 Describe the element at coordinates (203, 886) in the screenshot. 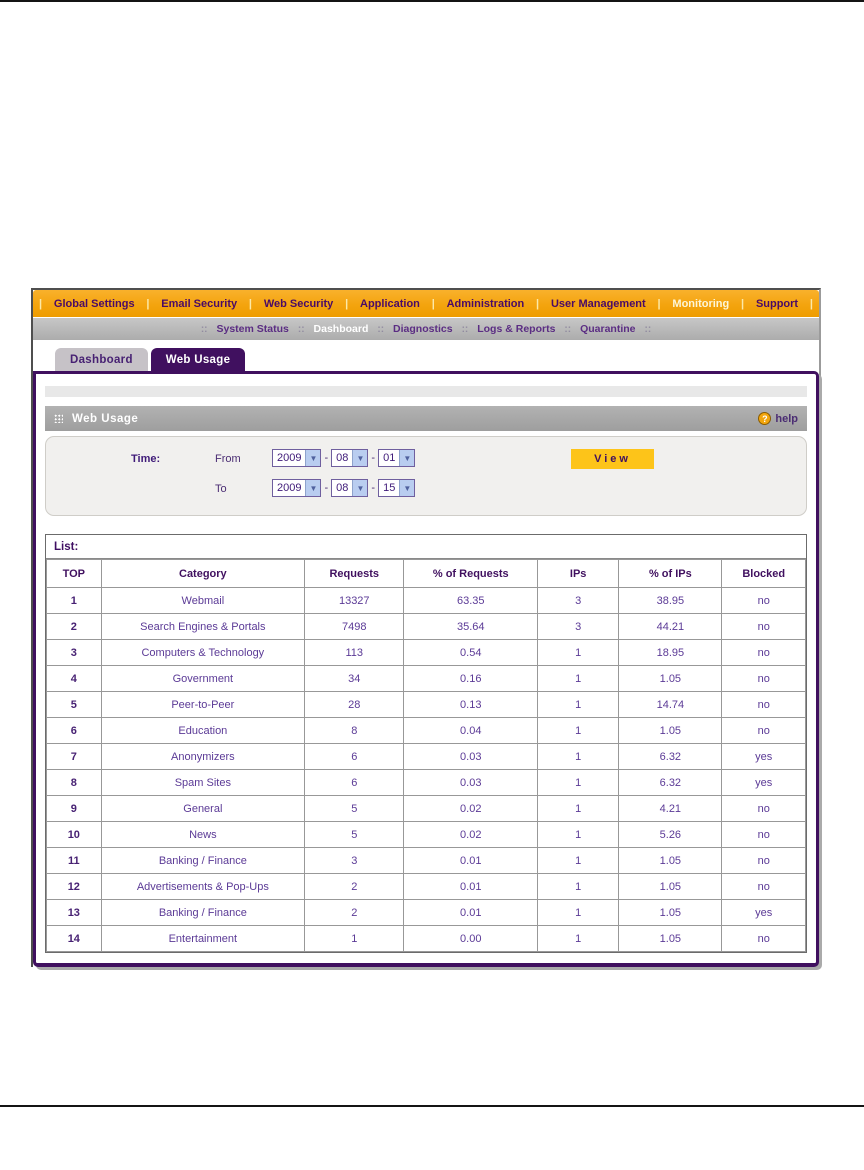

I see `table-cell: Advertisements & Pop-Ups` at that location.